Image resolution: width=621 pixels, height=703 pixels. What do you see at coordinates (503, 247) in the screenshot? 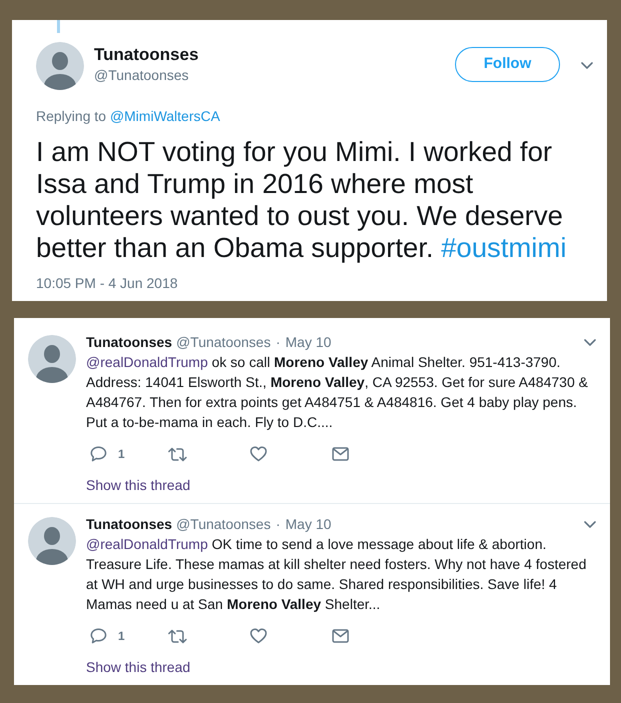
I see `hashtag-link: #oustmimi` at bounding box center [503, 247].